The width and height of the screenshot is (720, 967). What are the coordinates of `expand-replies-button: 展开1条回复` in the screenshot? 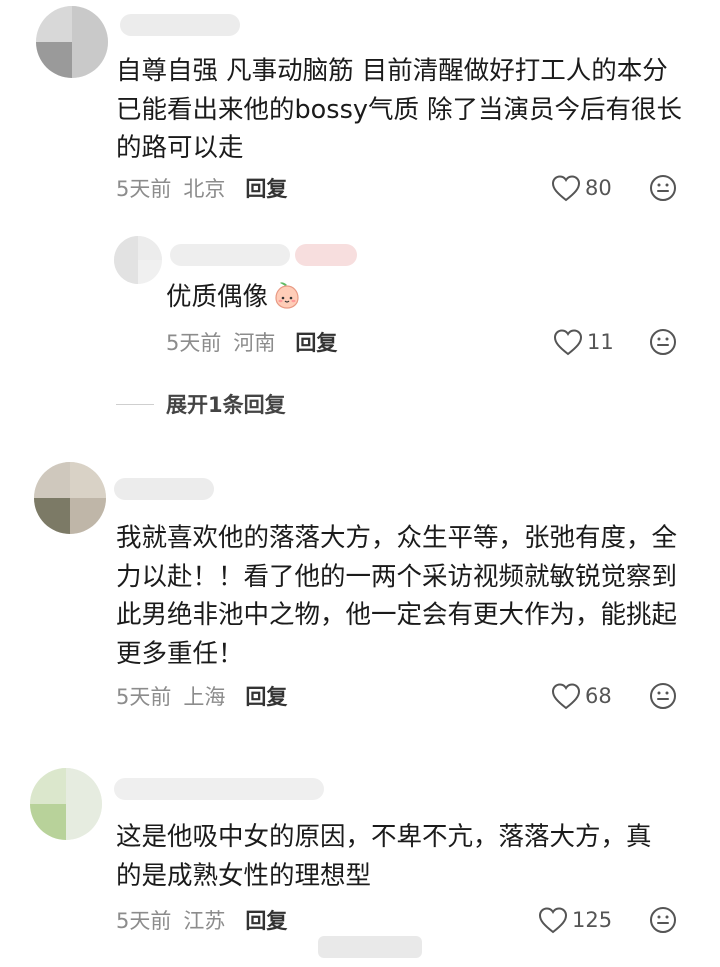 It's located at (201, 404).